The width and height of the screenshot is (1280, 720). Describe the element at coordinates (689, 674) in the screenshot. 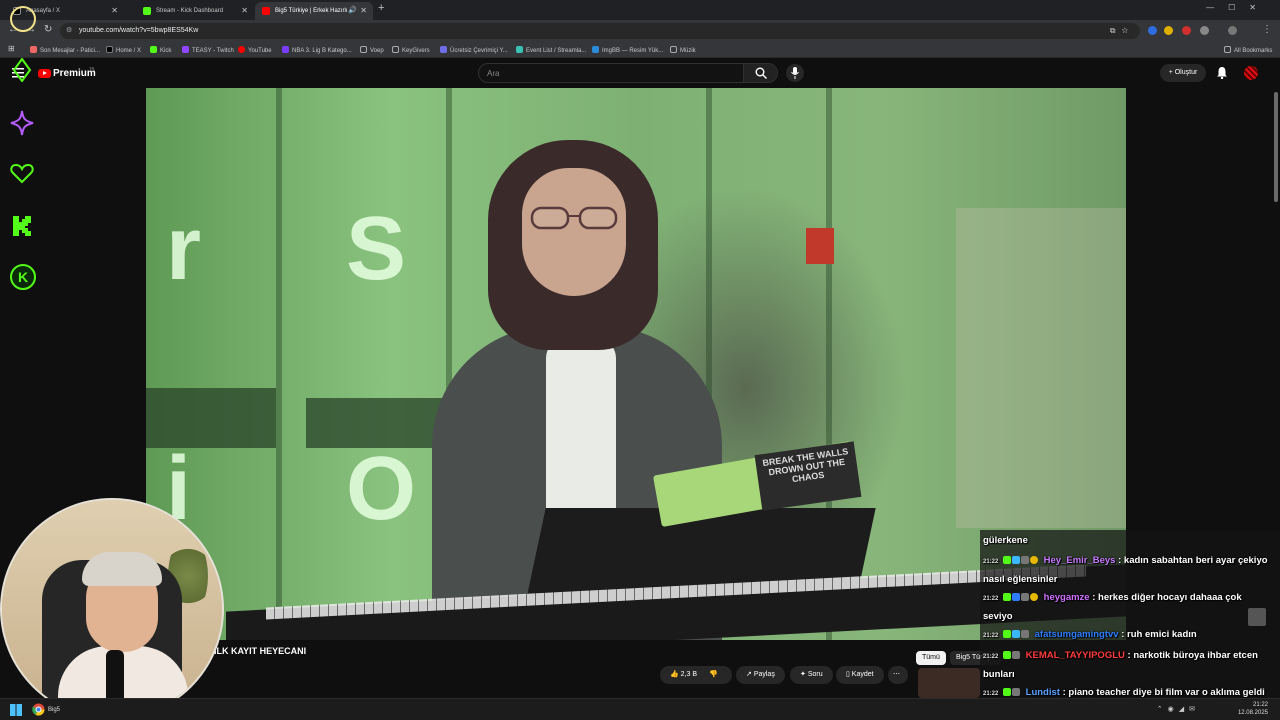

I see `like-count: 2,3 B` at that location.